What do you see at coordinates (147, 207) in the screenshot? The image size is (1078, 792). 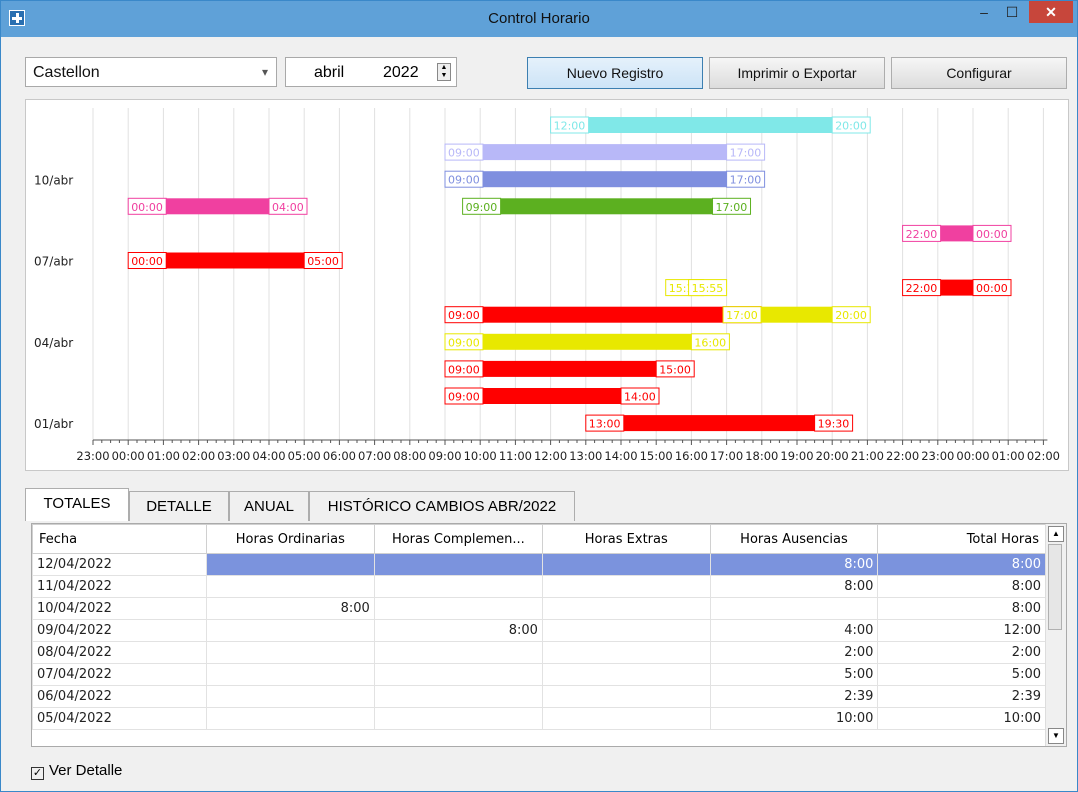 I see `bar-start-label: 00:00` at bounding box center [147, 207].